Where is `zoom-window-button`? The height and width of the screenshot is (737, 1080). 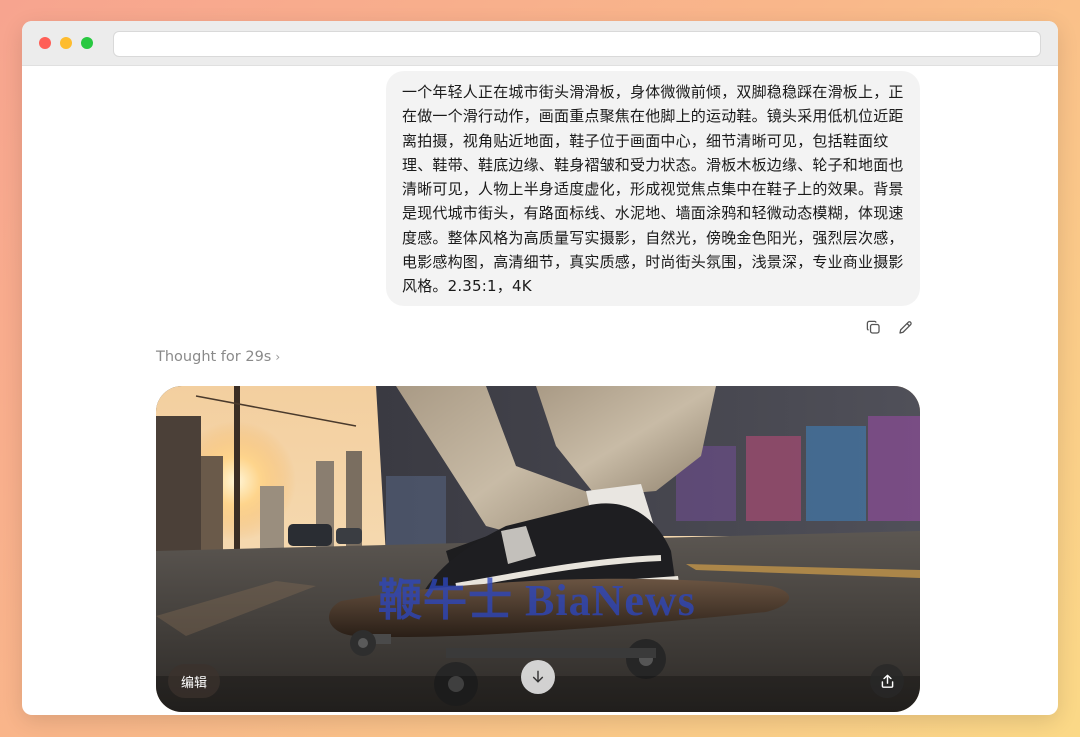 zoom-window-button is located at coordinates (87, 43).